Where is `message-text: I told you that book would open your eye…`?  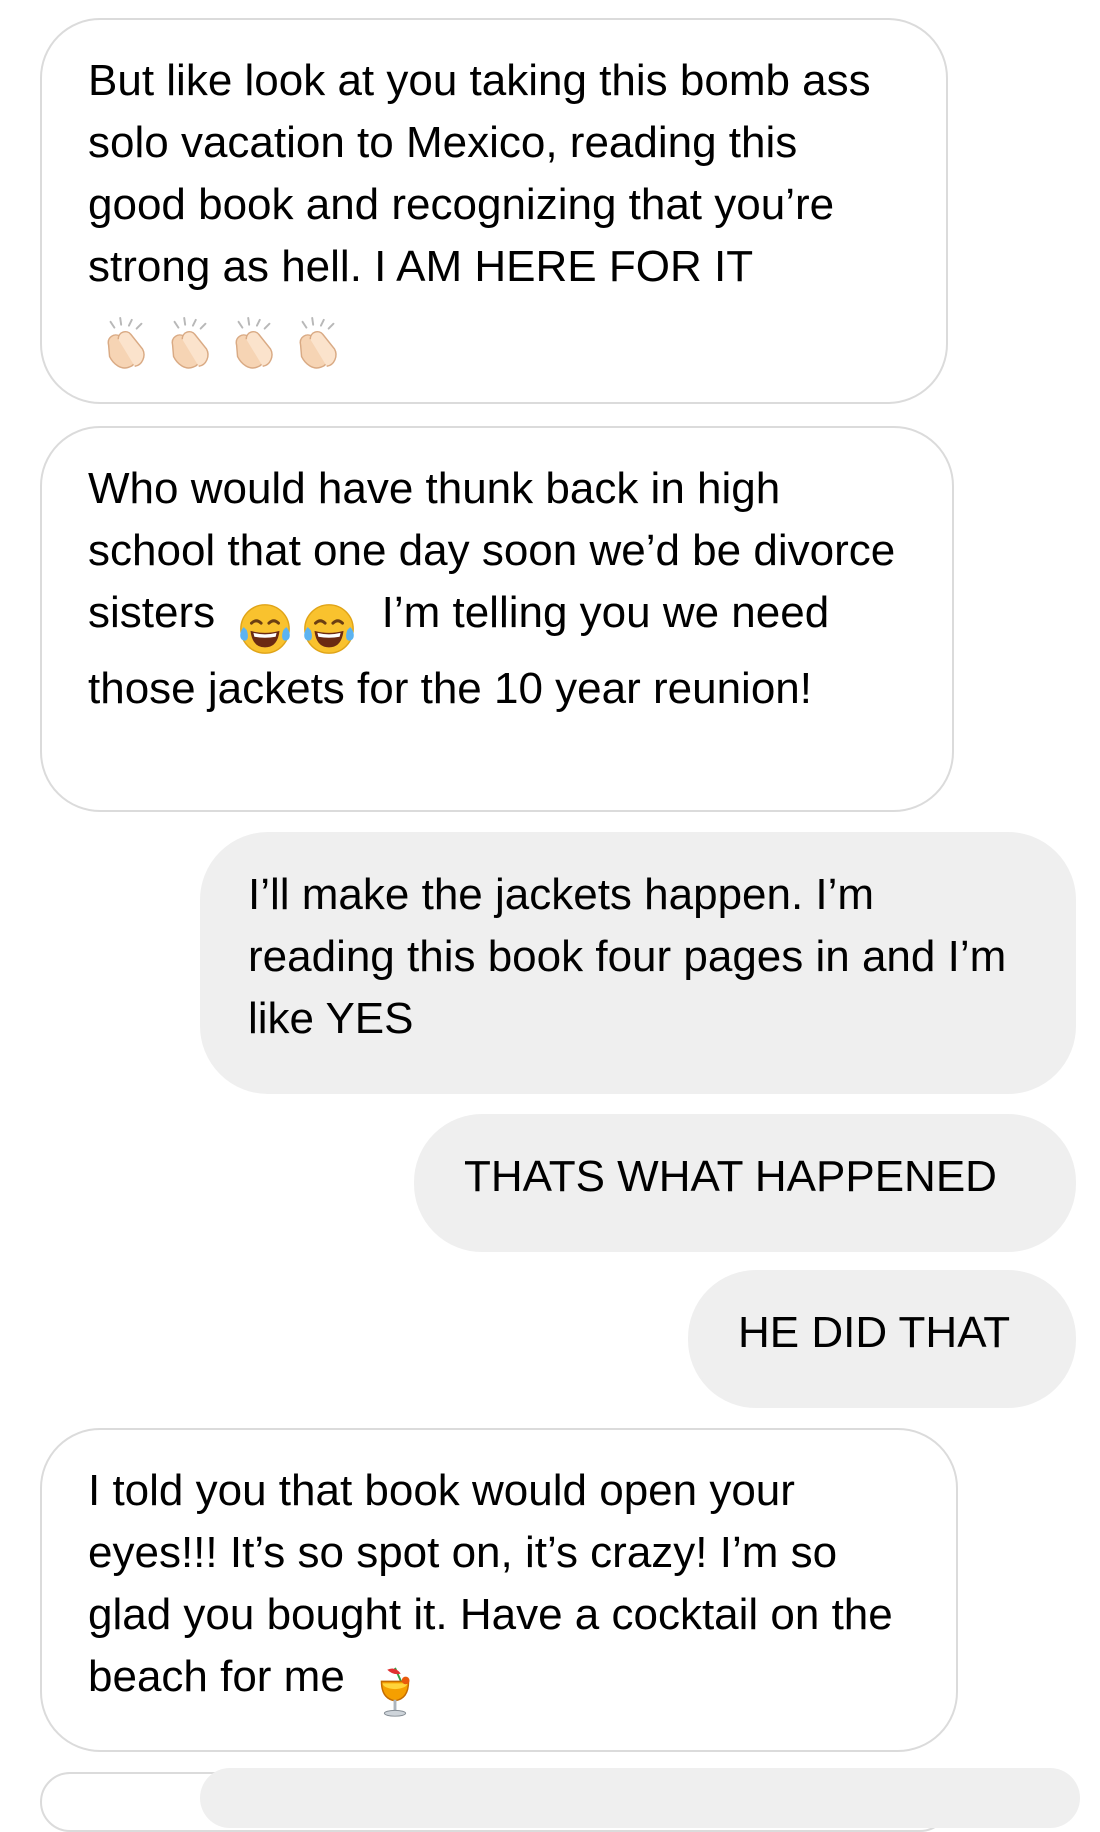
message-text: I told you that book would open your eye… is located at coordinates (490, 1583).